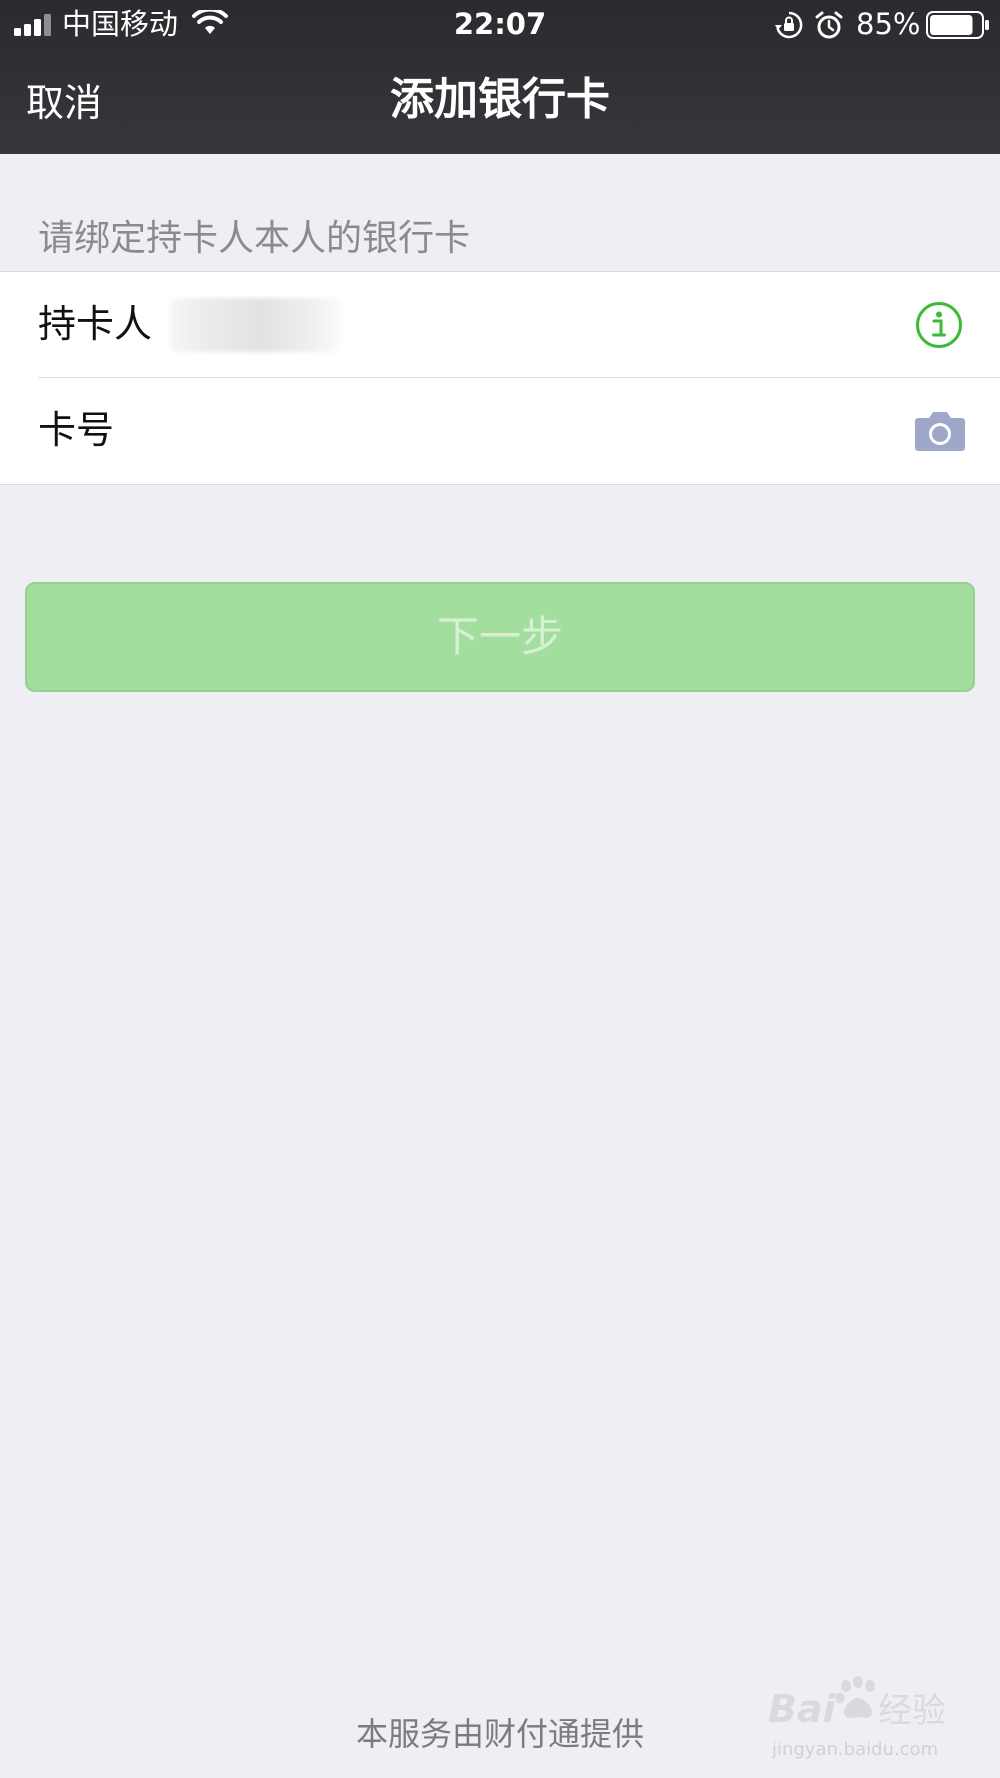 The image size is (1000, 1778). I want to click on status-time: 22:07, so click(500, 24).